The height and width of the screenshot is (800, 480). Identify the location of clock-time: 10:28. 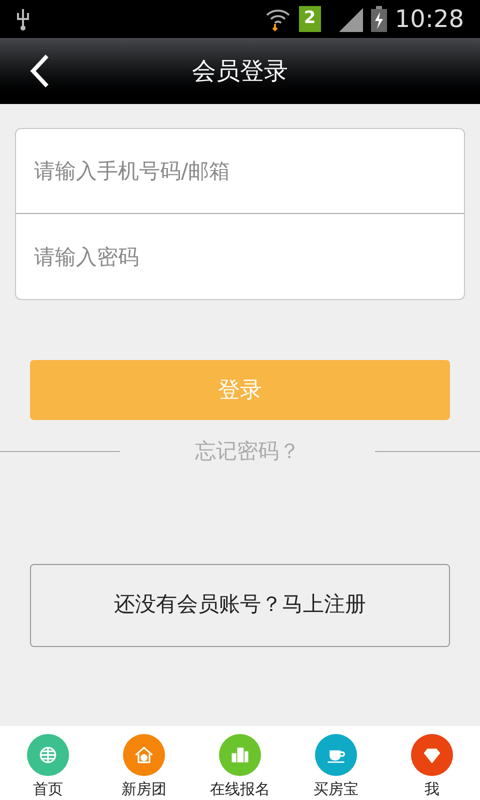
(429, 19).